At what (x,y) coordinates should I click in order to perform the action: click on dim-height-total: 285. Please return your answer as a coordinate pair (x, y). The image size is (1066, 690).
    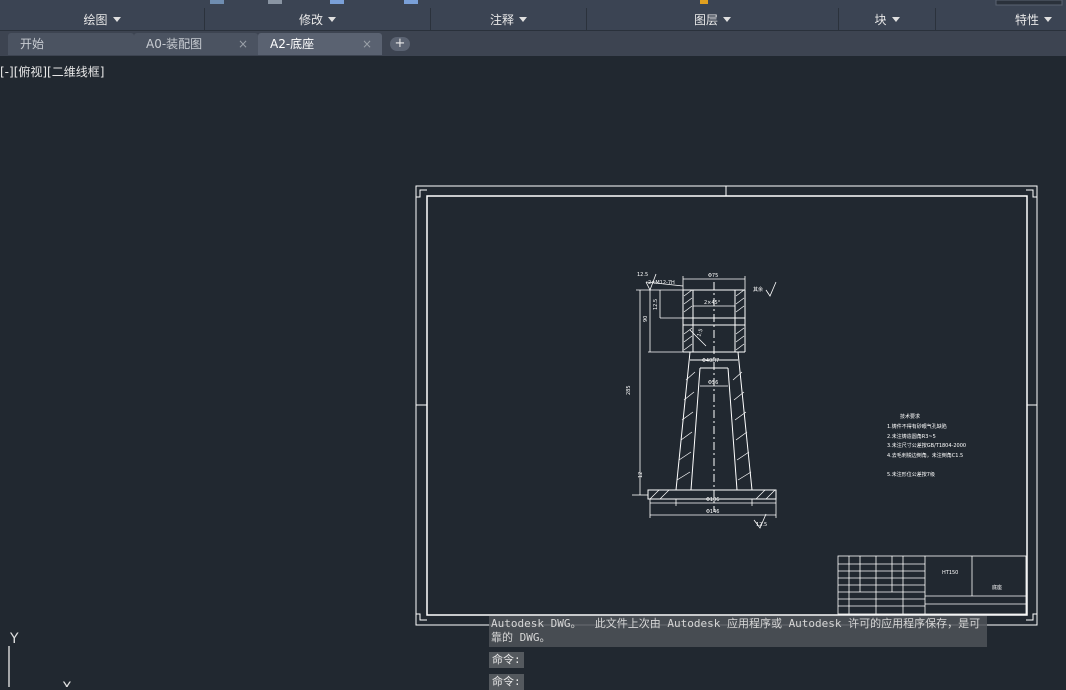
    Looking at the image, I should click on (629, 390).